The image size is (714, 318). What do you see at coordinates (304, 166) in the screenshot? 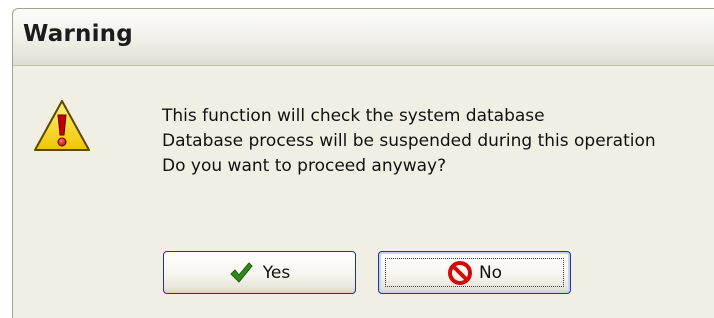
I see `message-line: Do you want to proceed anyway?` at bounding box center [304, 166].